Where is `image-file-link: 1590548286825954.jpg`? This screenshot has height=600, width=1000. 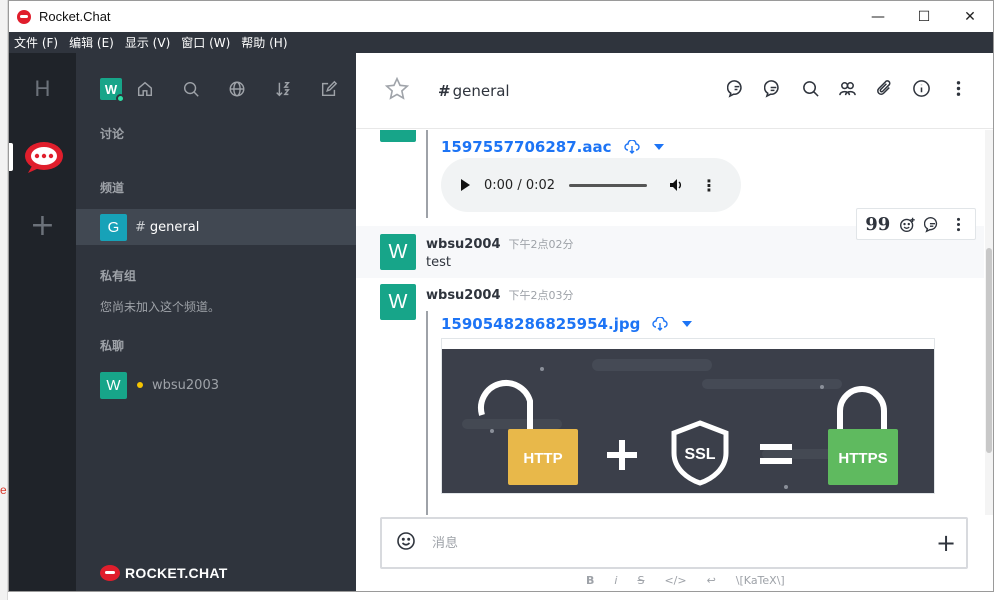
image-file-link: 1590548286825954.jpg is located at coordinates (567, 324).